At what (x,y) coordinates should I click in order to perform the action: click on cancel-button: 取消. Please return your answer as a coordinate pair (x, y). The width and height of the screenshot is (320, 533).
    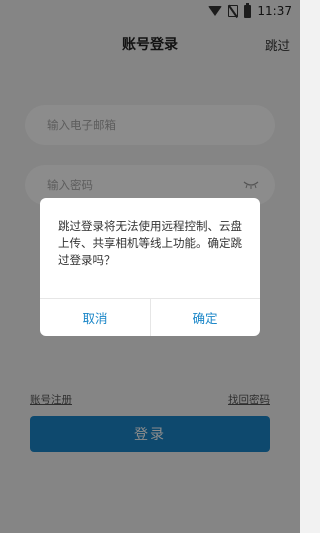
    Looking at the image, I should click on (95, 317).